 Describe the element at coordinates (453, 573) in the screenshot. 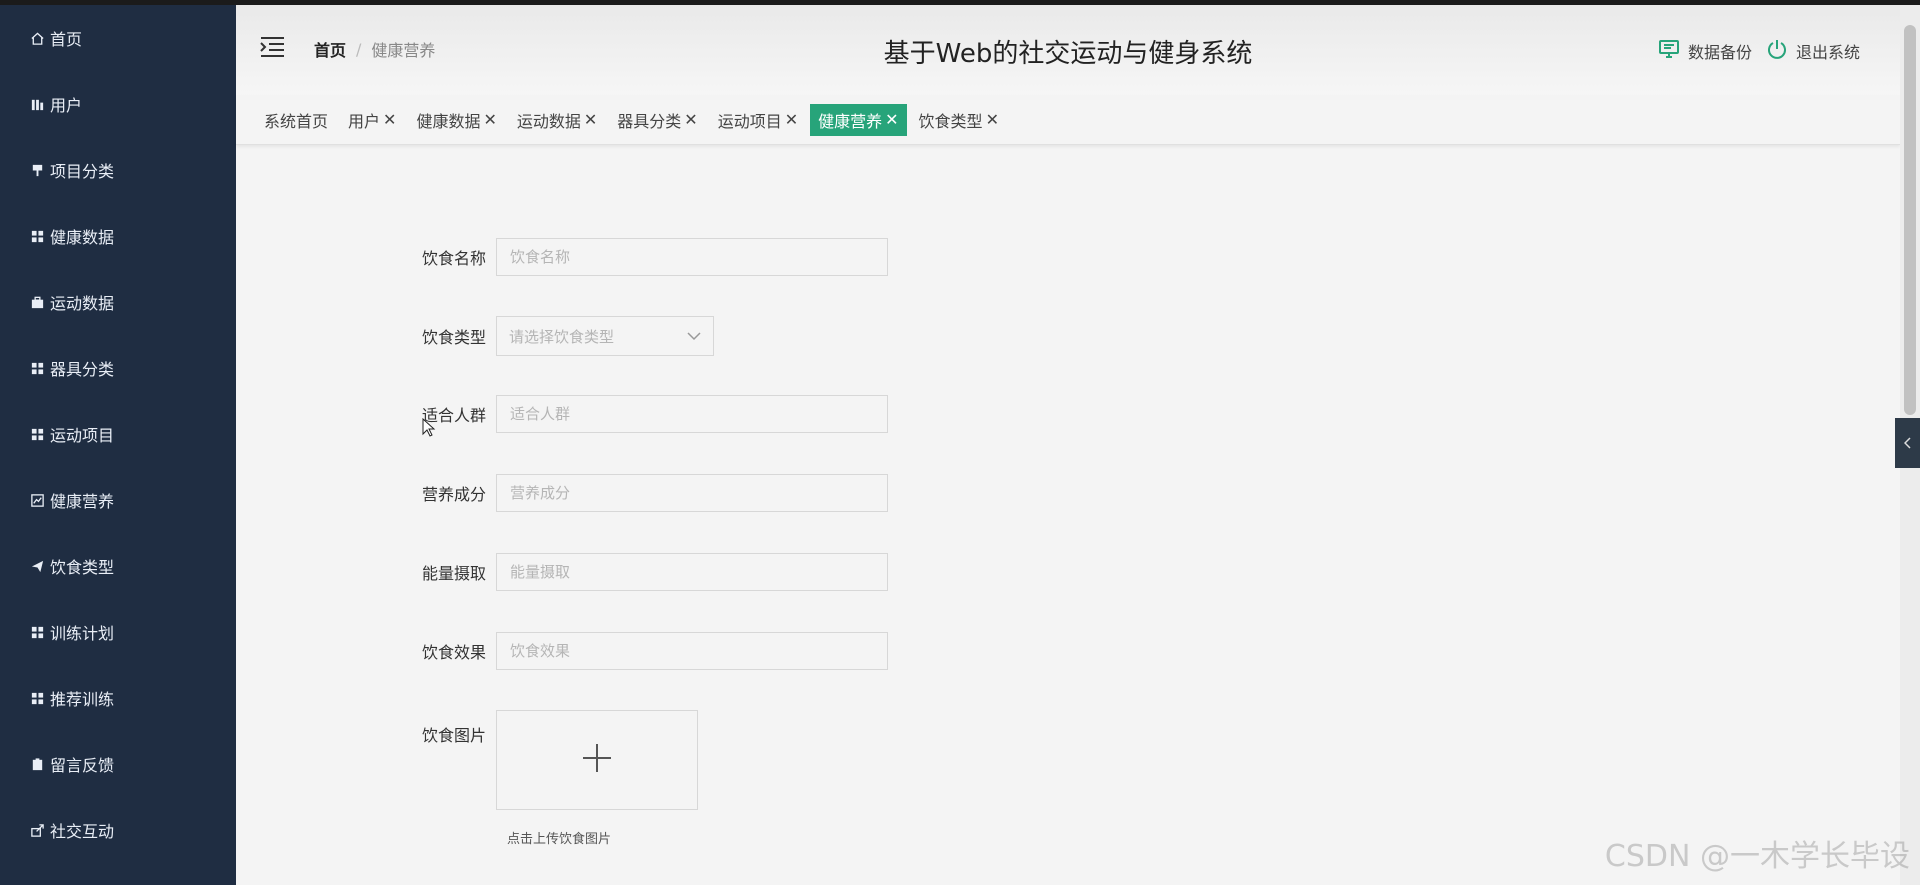

I see `field-label: 能量摄取` at that location.